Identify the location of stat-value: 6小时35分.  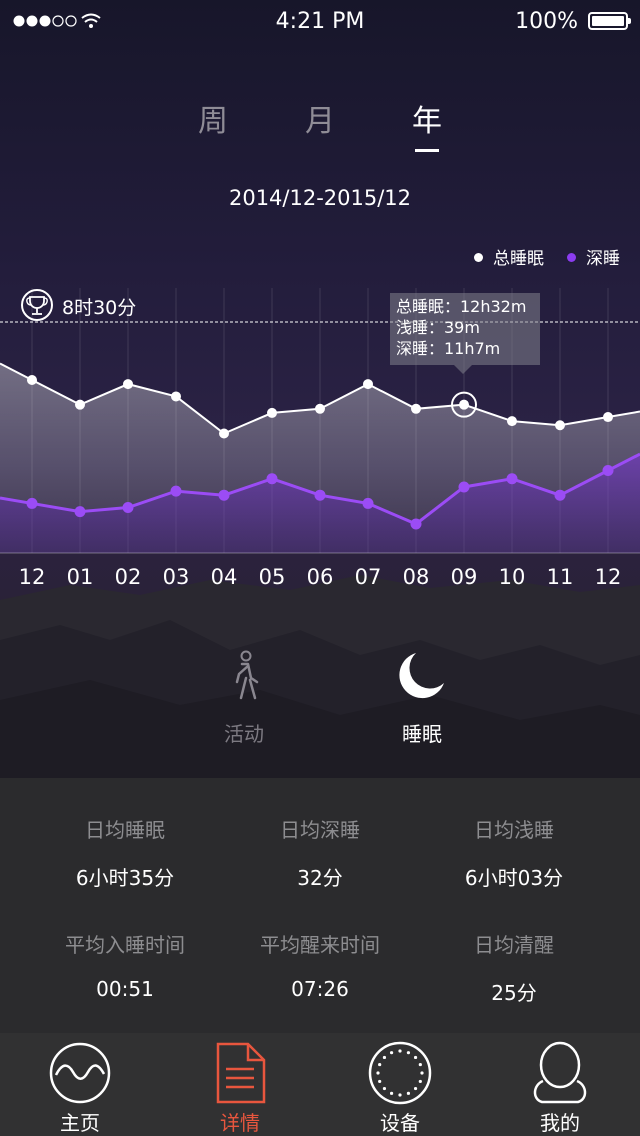
(125, 878).